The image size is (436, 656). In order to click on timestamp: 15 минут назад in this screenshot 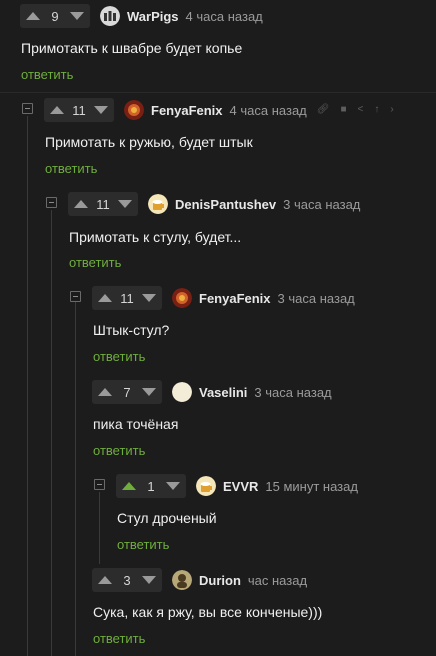, I will do `click(311, 486)`.